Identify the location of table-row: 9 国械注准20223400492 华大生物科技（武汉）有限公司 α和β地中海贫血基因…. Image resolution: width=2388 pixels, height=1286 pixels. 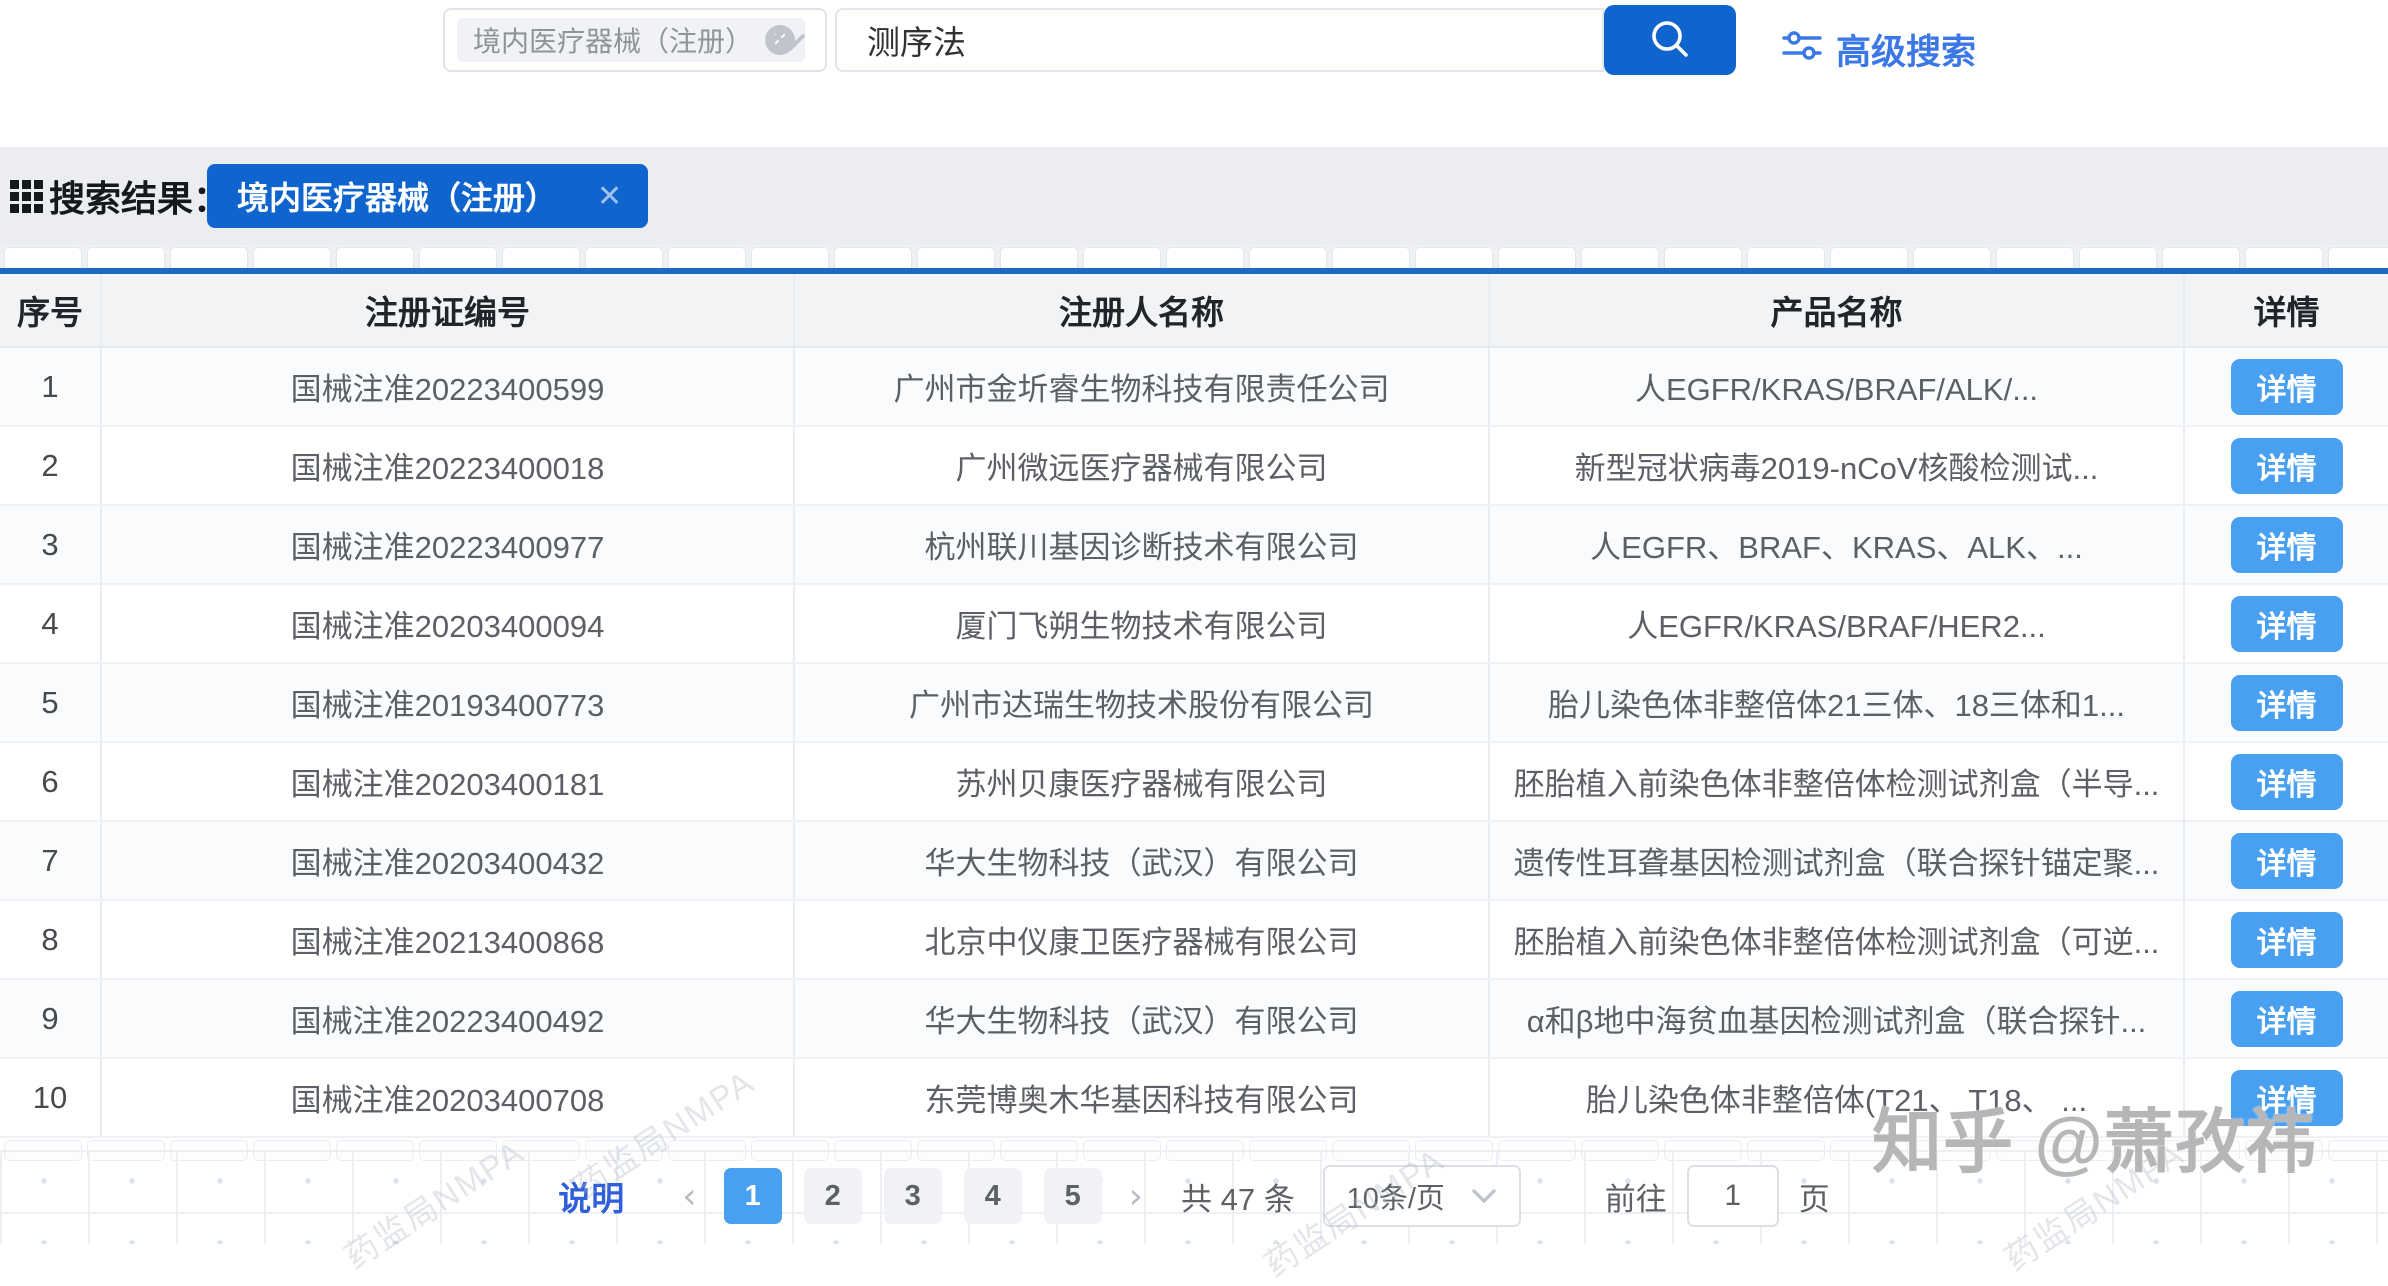
(1194, 1019).